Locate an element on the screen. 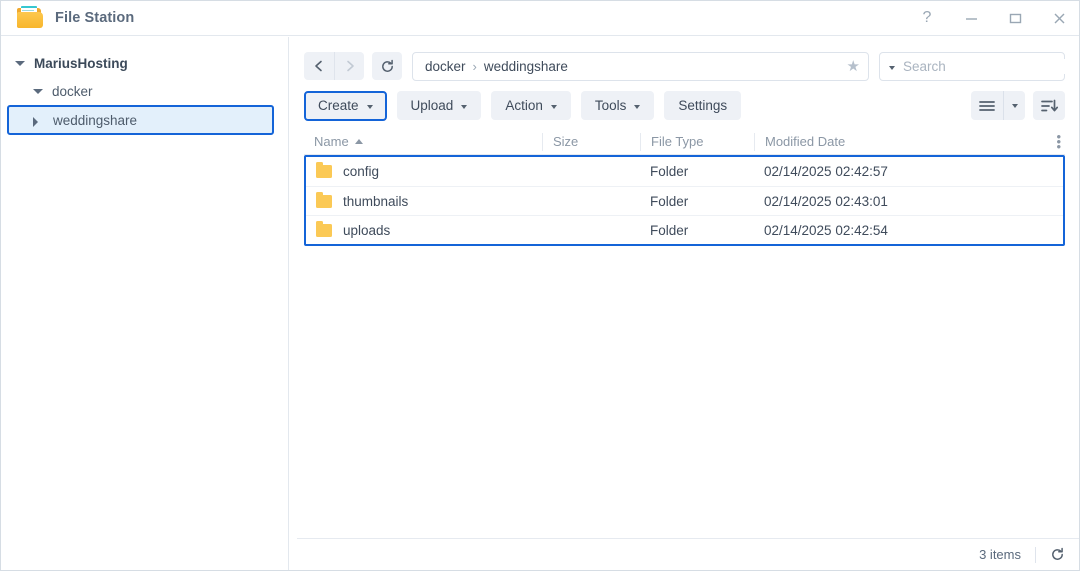 The width and height of the screenshot is (1080, 571). list-view-icon is located at coordinates (987, 105).